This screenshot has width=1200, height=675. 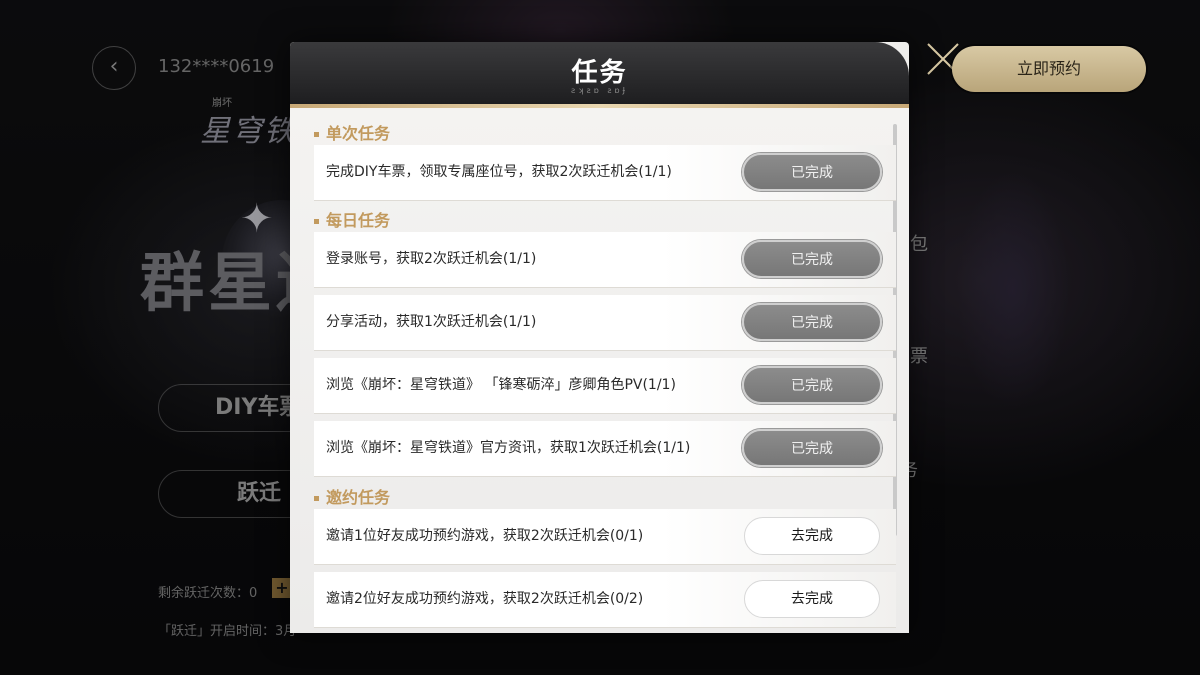 I want to click on task-row: 邀请2位好友成功预约游戏，获取2次跃迁机会(0/2) 去完成, so click(x=605, y=600).